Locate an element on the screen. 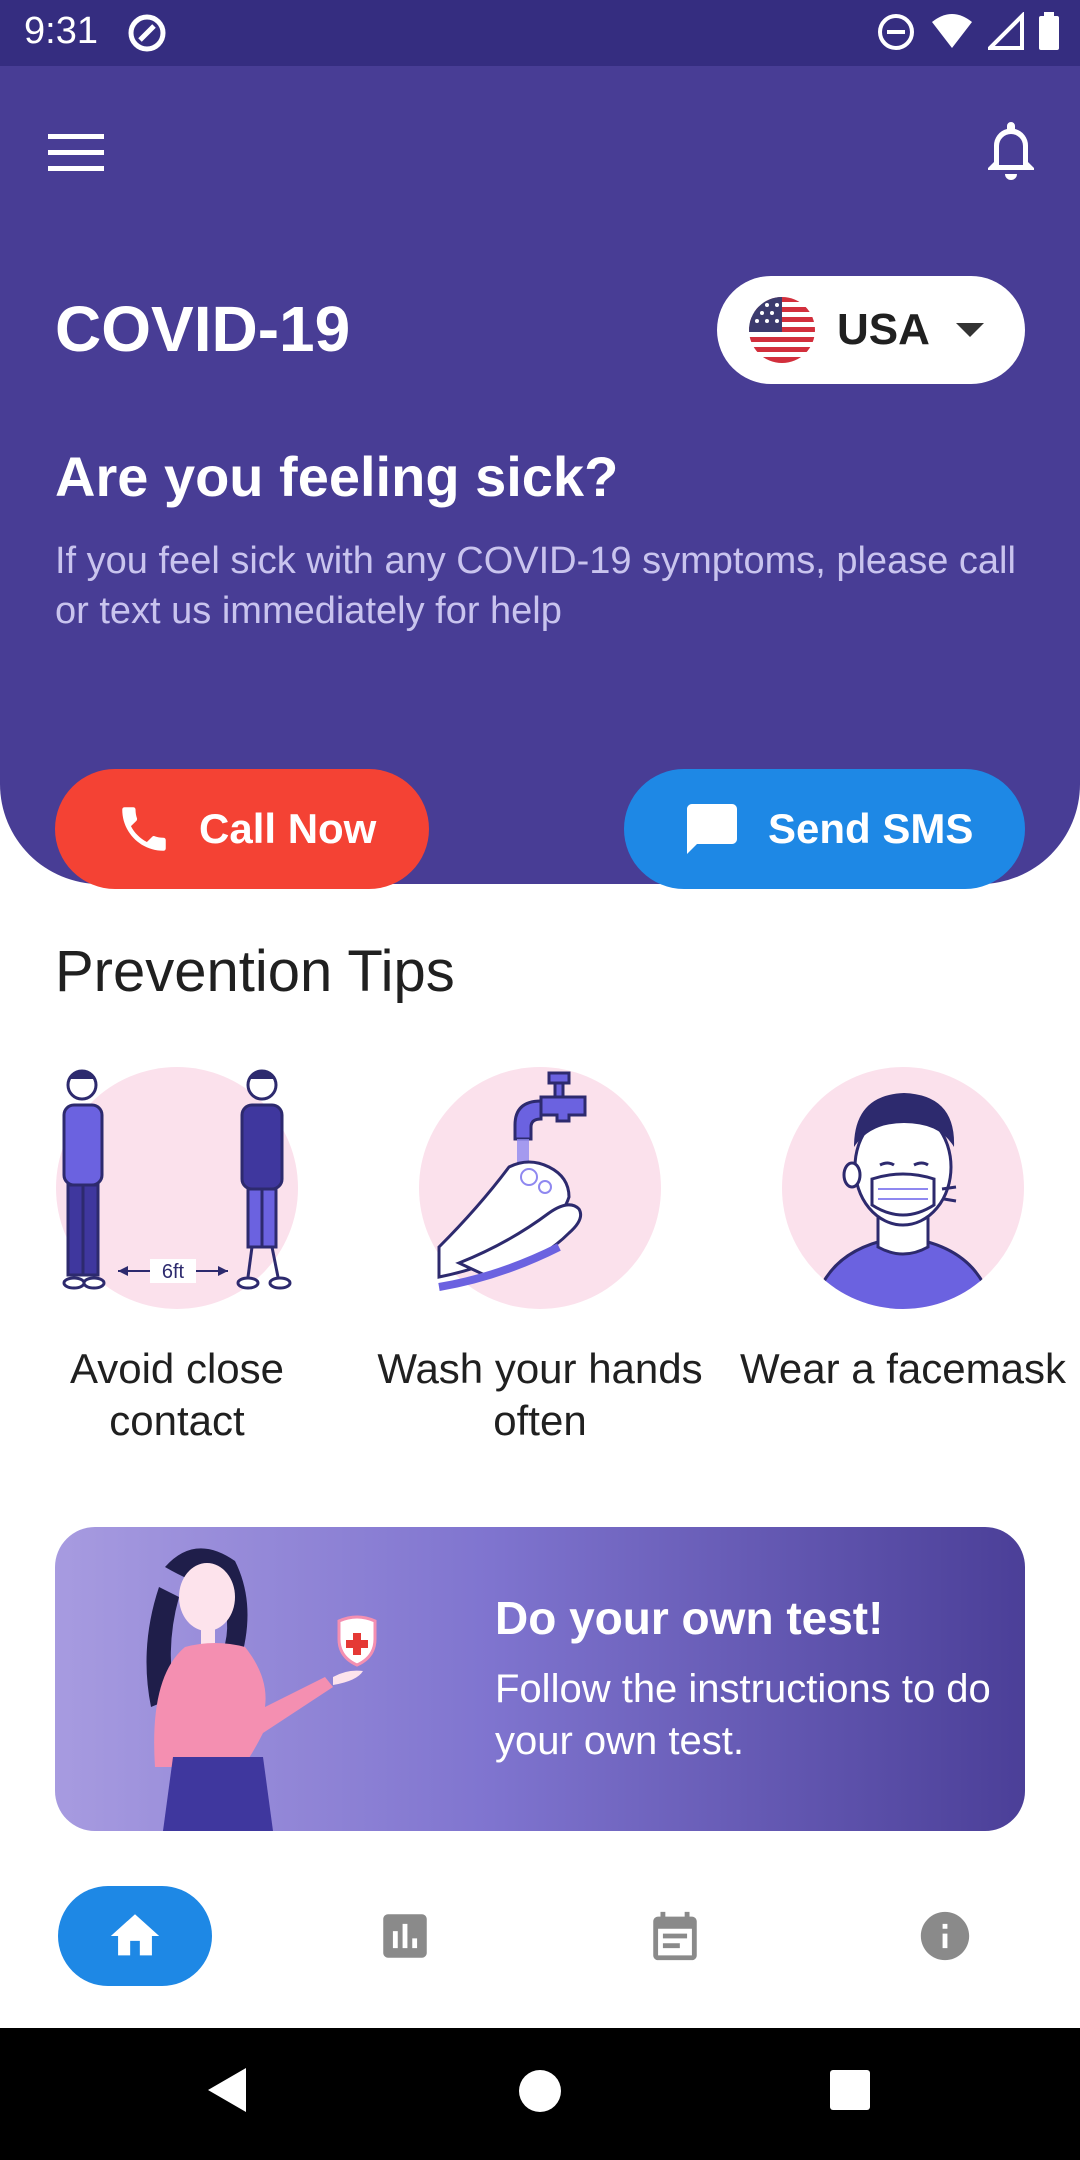 This screenshot has width=1080, height=2160. notifications-button is located at coordinates (1011, 149).